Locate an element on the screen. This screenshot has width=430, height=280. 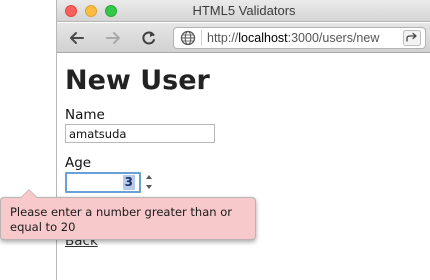
back-button is located at coordinates (77, 38).